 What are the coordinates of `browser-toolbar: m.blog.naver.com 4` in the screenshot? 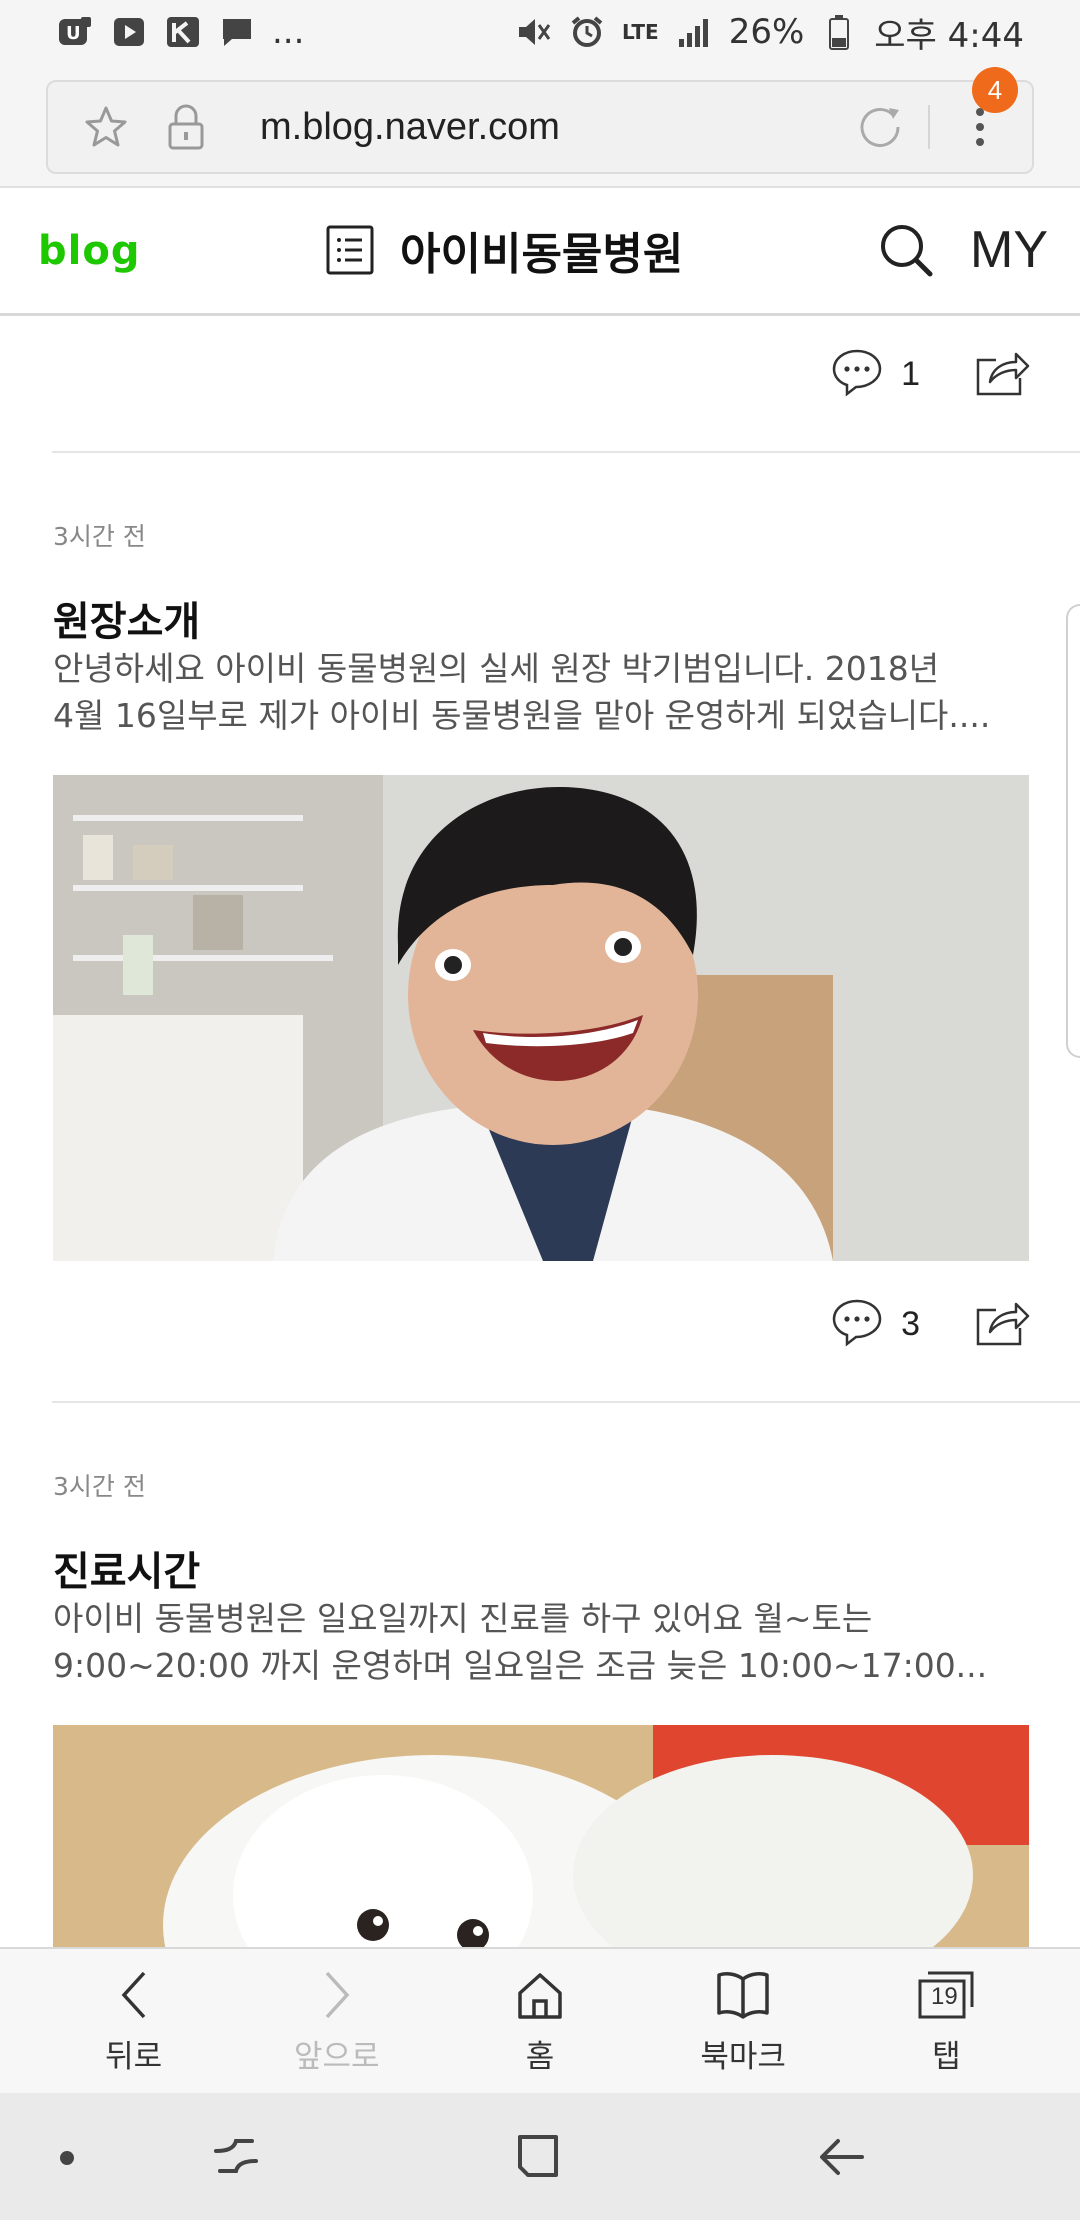 It's located at (540, 126).